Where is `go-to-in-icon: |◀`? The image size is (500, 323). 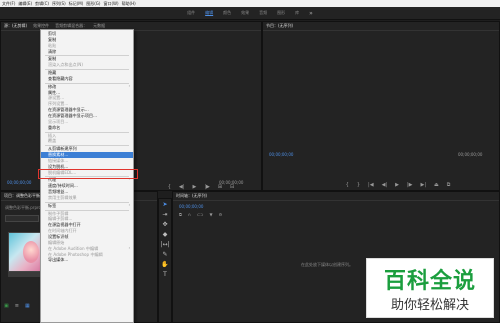 go-to-in-icon: |◀ is located at coordinates (371, 185).